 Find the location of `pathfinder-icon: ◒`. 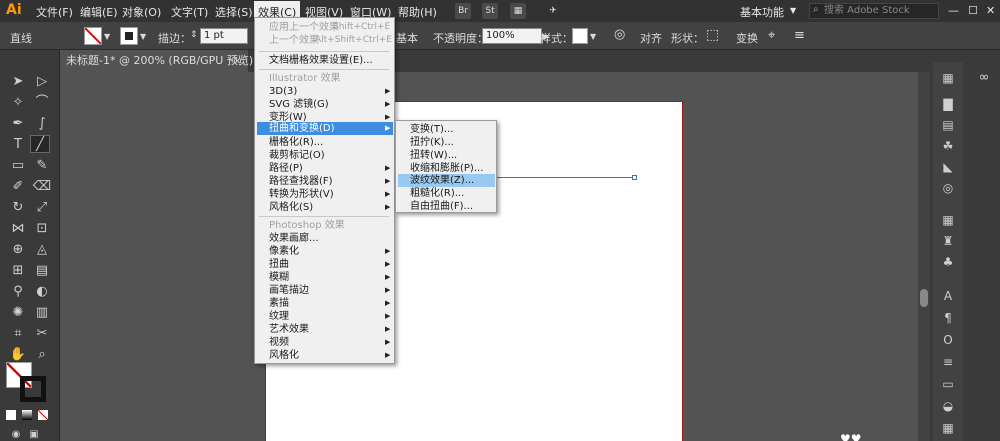

pathfinder-icon: ◒ is located at coordinates (948, 406).